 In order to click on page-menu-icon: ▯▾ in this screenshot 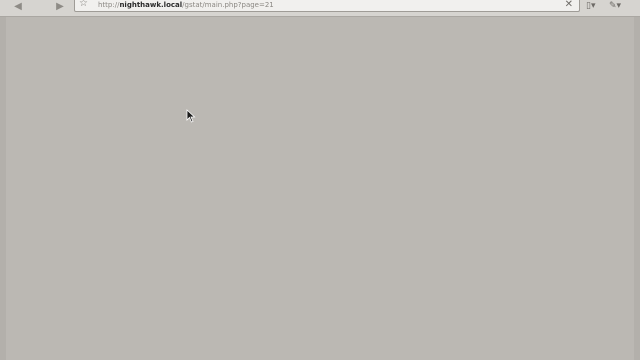, I will do `click(590, 6)`.